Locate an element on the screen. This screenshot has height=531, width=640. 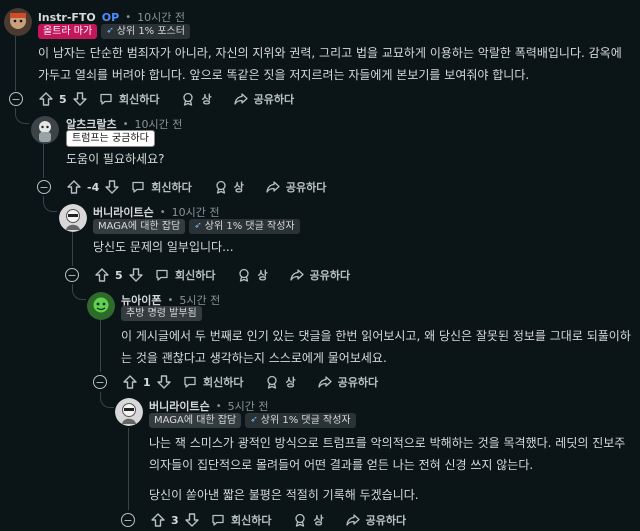
vote-score: 1 is located at coordinates (147, 382).